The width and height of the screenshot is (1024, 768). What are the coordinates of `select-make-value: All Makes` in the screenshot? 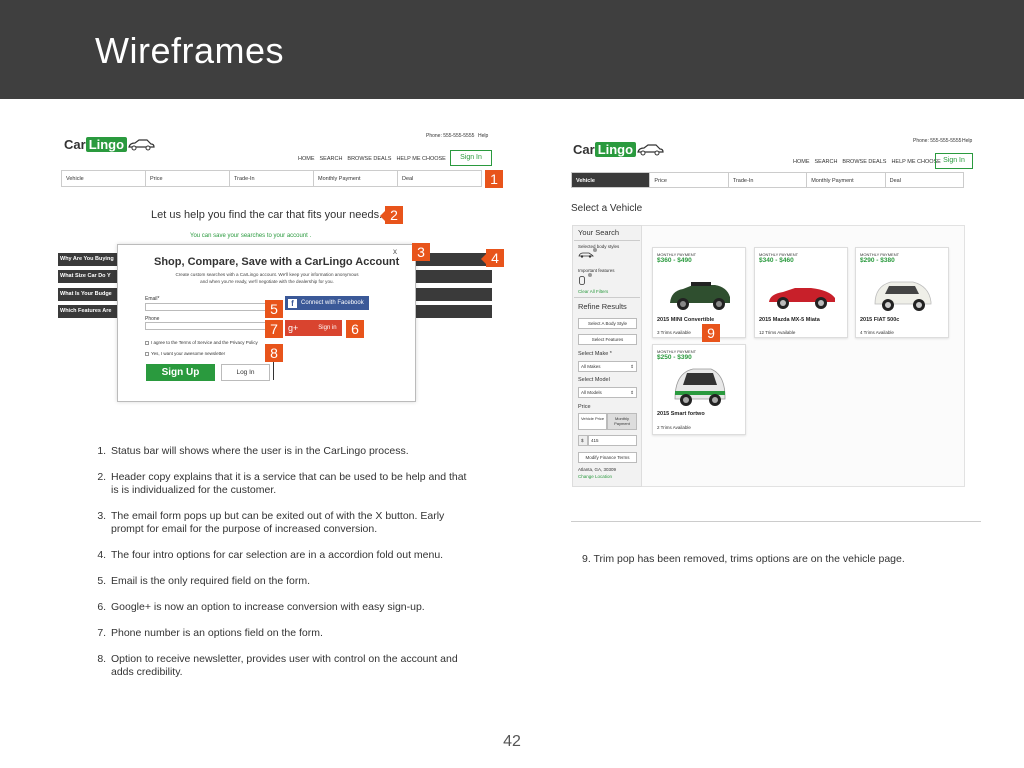 It's located at (591, 366).